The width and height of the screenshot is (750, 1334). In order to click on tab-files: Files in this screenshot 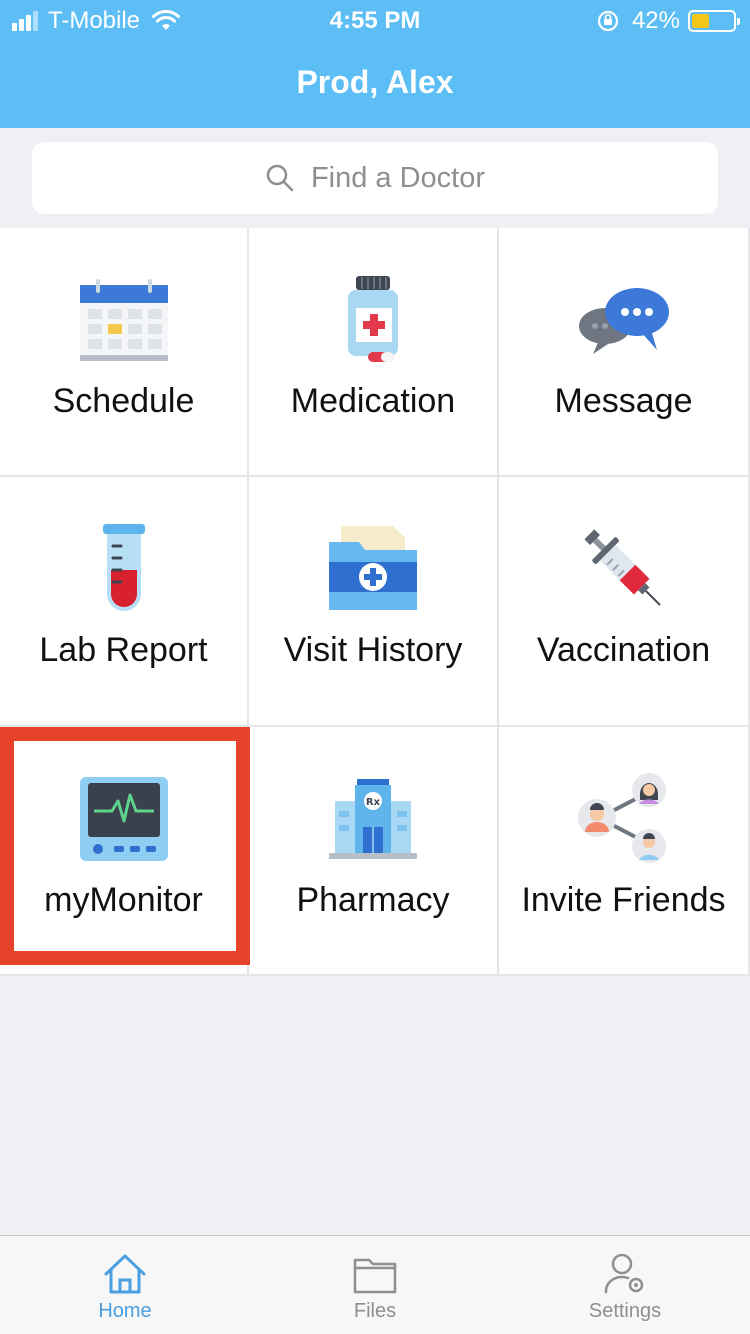, I will do `click(375, 1285)`.